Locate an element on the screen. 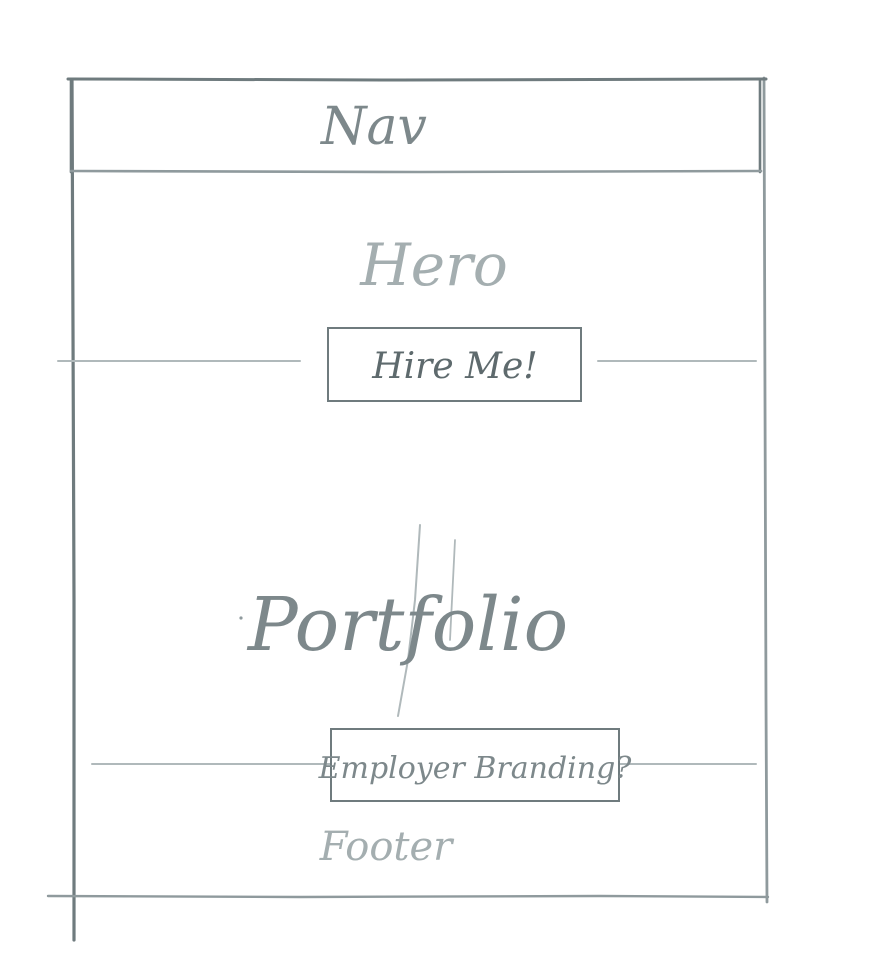  footer-label: Footer is located at coordinates (387, 847).